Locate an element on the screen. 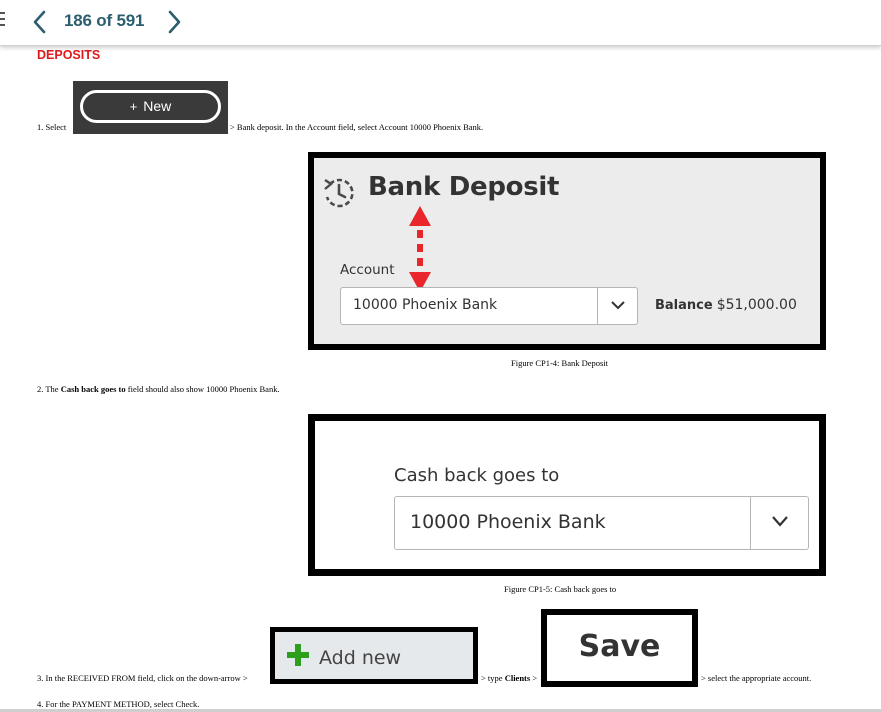  cash-back-value: 10000 Phoenix Bank is located at coordinates (508, 522).